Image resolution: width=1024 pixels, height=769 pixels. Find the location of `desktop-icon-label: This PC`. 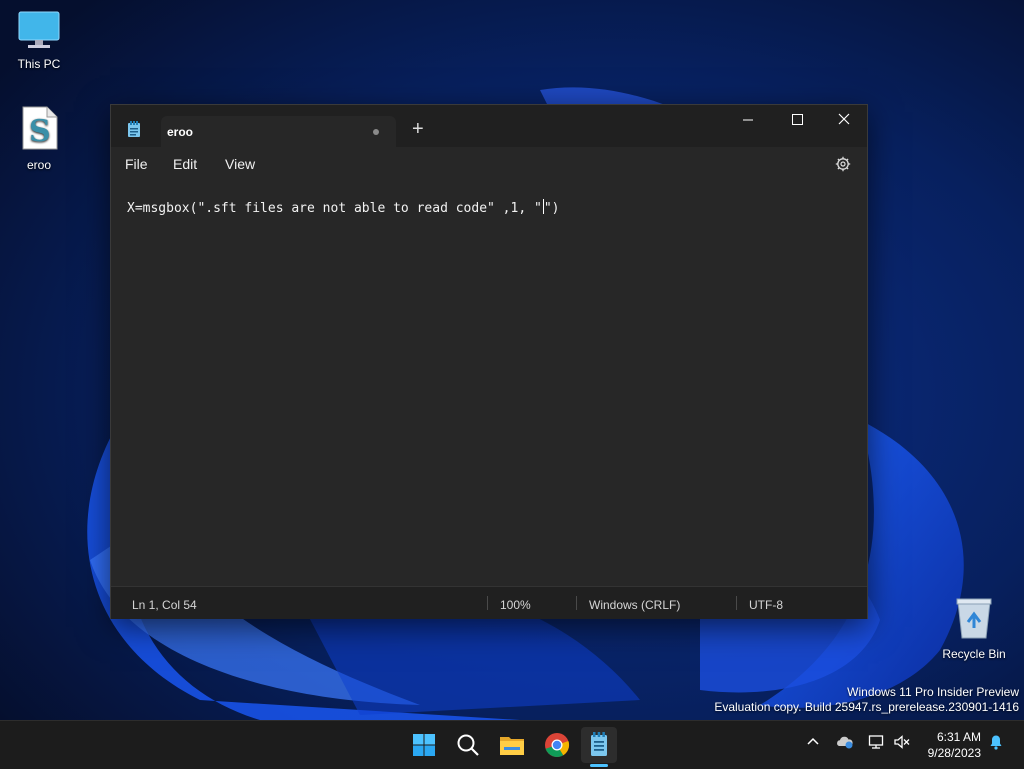

desktop-icon-label: This PC is located at coordinates (39, 64).